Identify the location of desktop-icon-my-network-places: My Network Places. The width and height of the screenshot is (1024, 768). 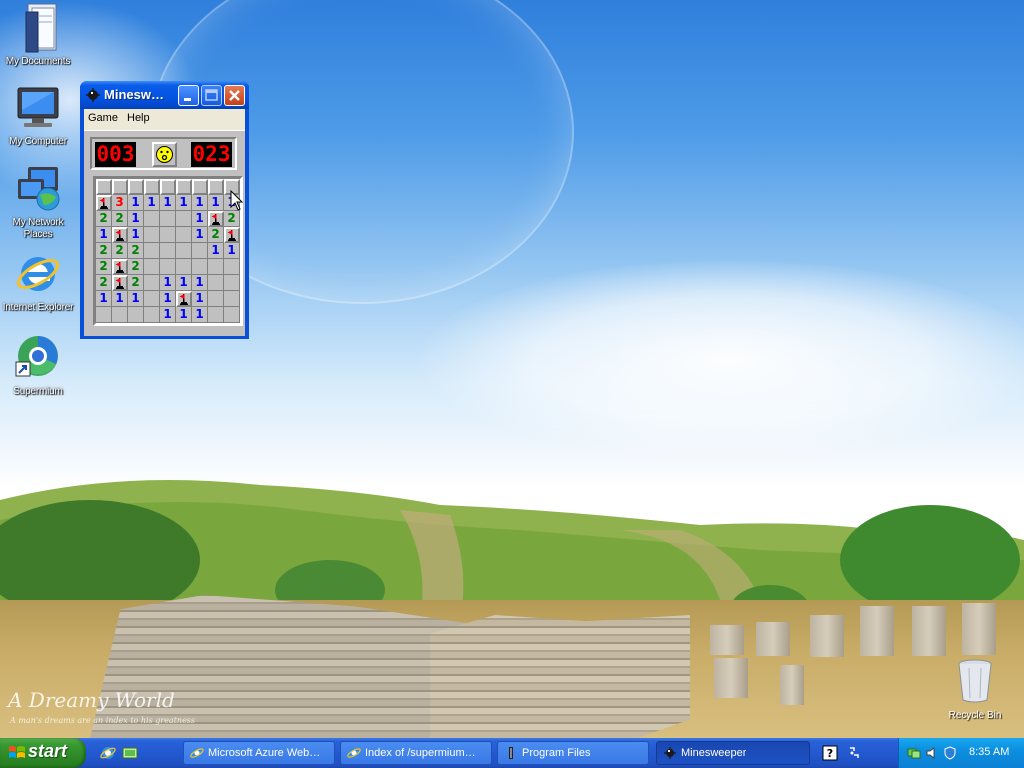
(38, 203).